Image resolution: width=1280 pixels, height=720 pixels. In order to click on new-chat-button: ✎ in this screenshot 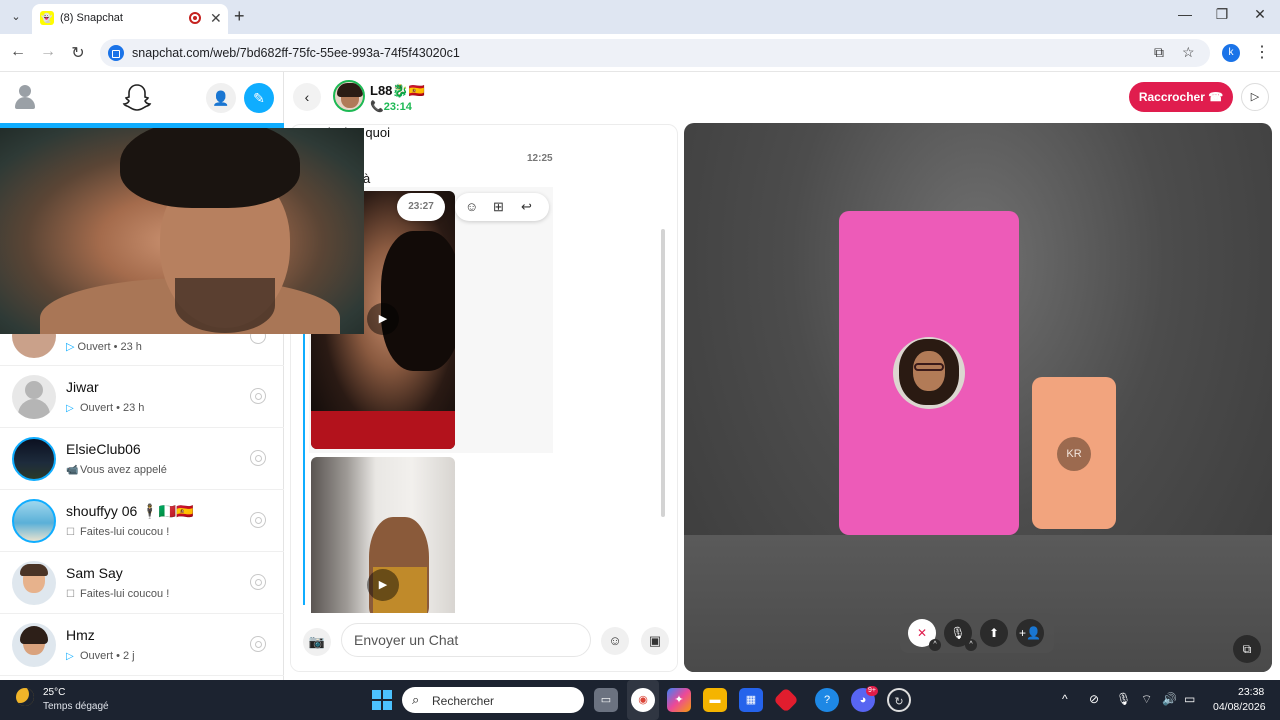, I will do `click(259, 98)`.